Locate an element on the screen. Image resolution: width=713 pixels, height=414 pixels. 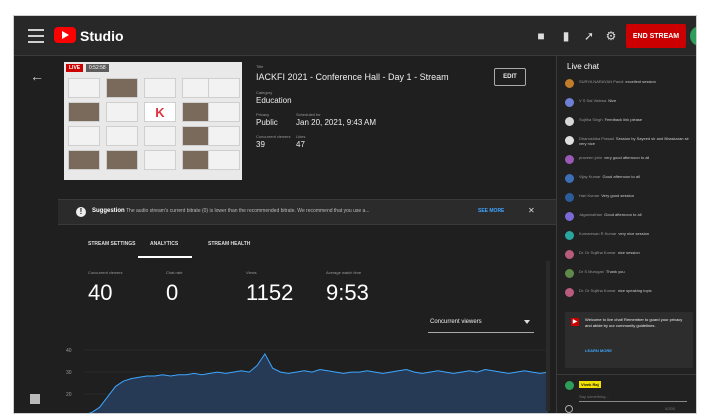
chat-message: praveen john very good afternoon to all is located at coordinates (630, 161).